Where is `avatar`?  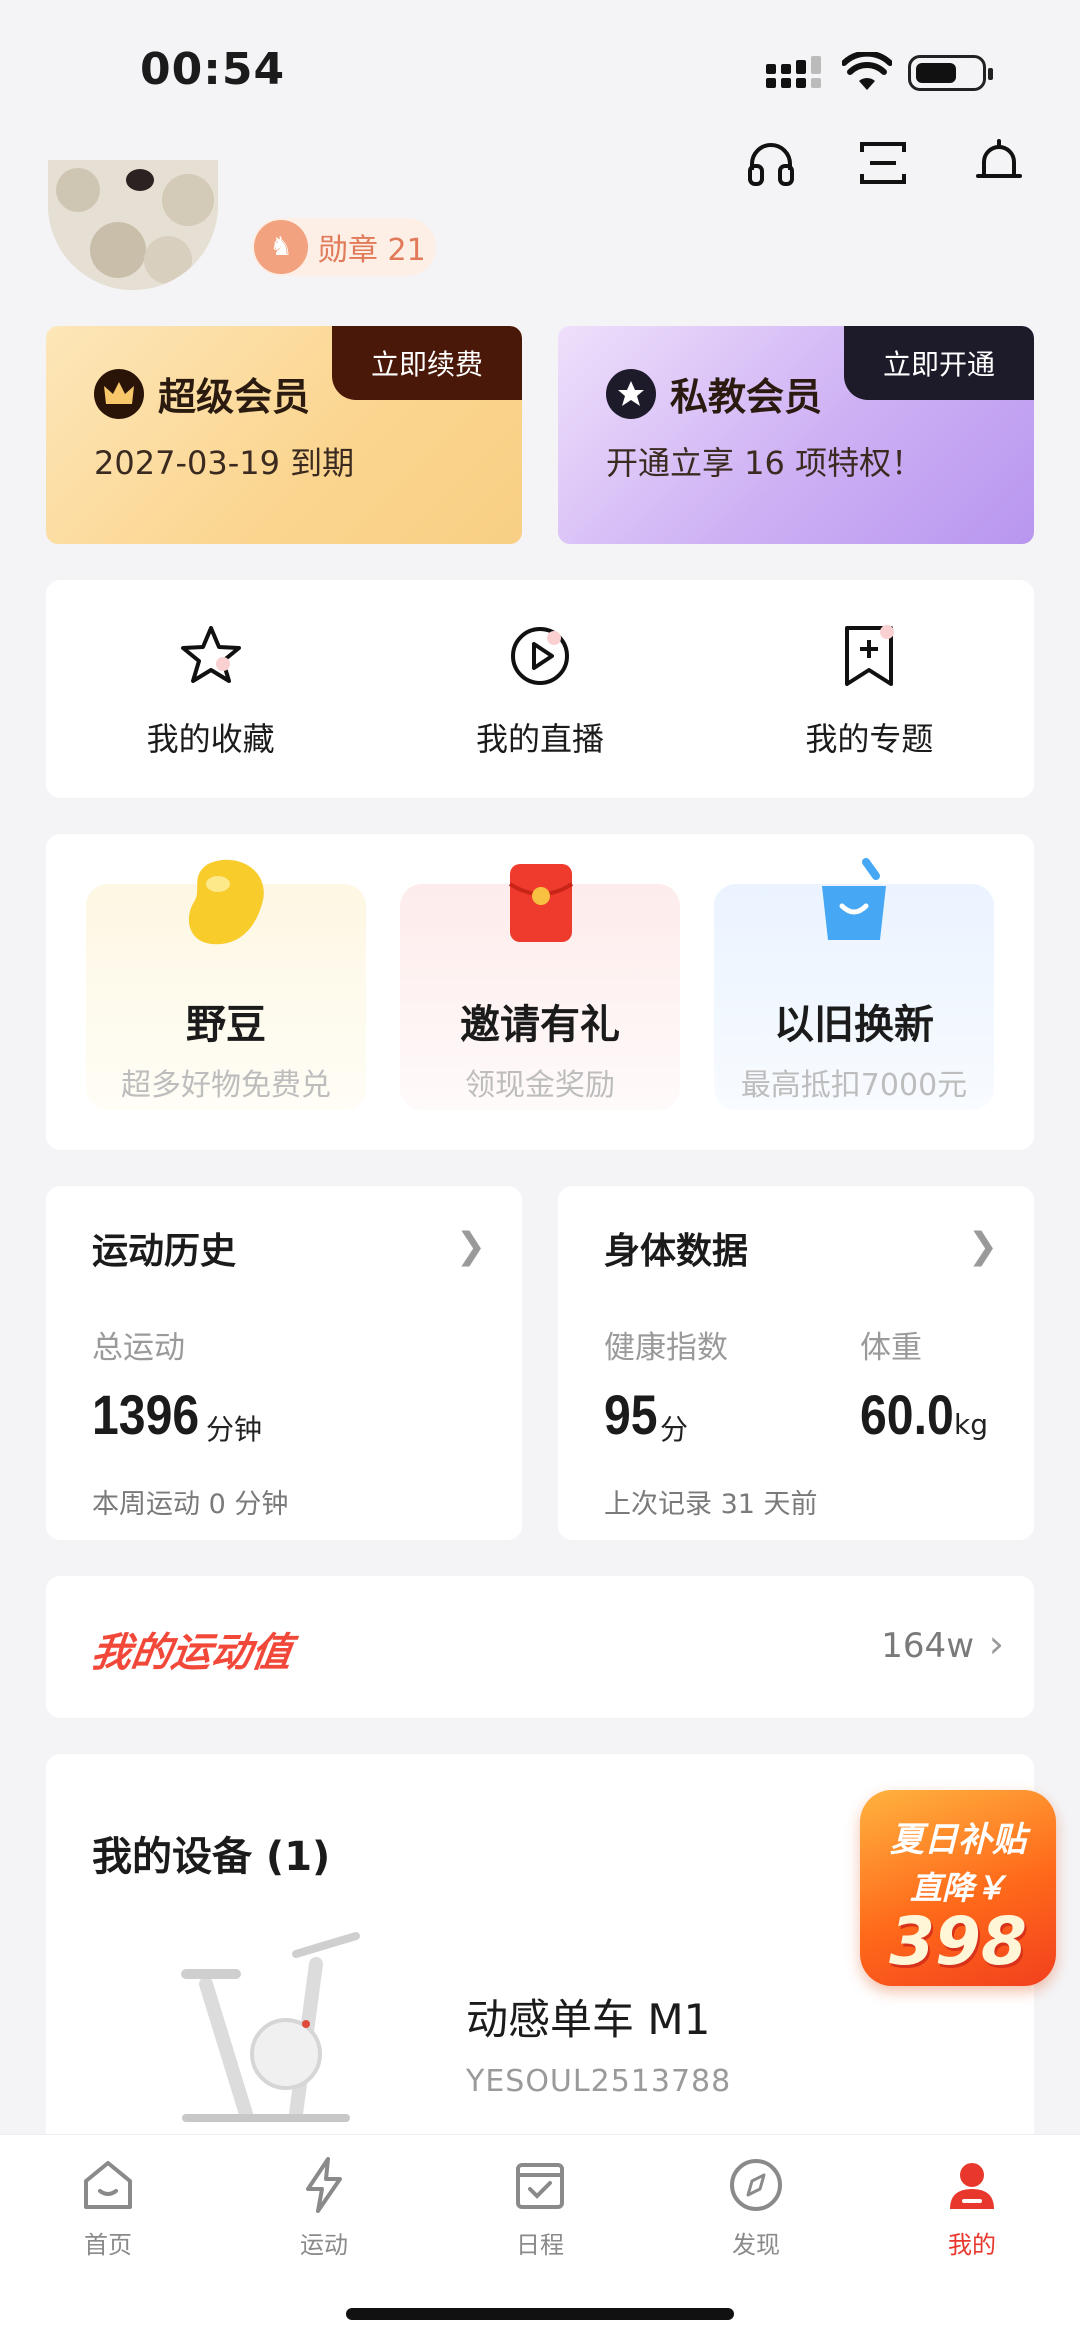
avatar is located at coordinates (133, 225).